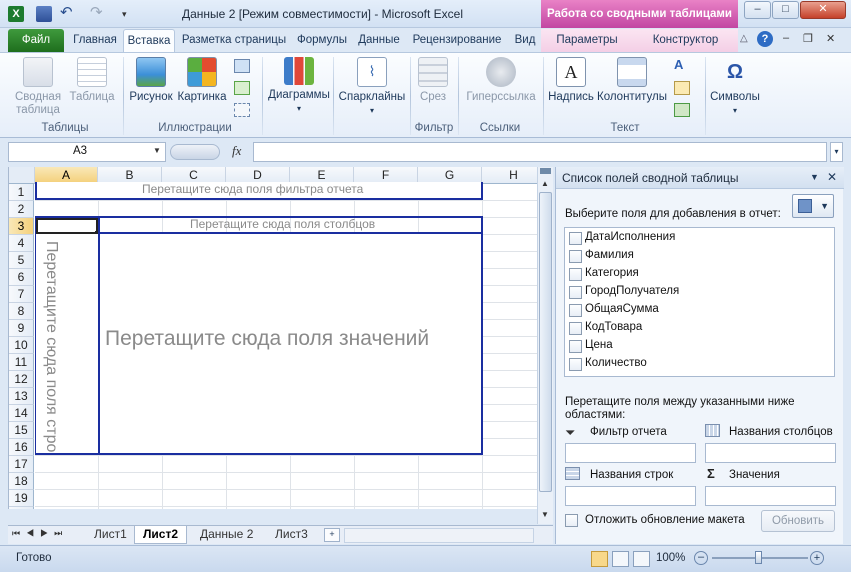 The width and height of the screenshot is (851, 572). I want to click on object-icon, so click(682, 110).